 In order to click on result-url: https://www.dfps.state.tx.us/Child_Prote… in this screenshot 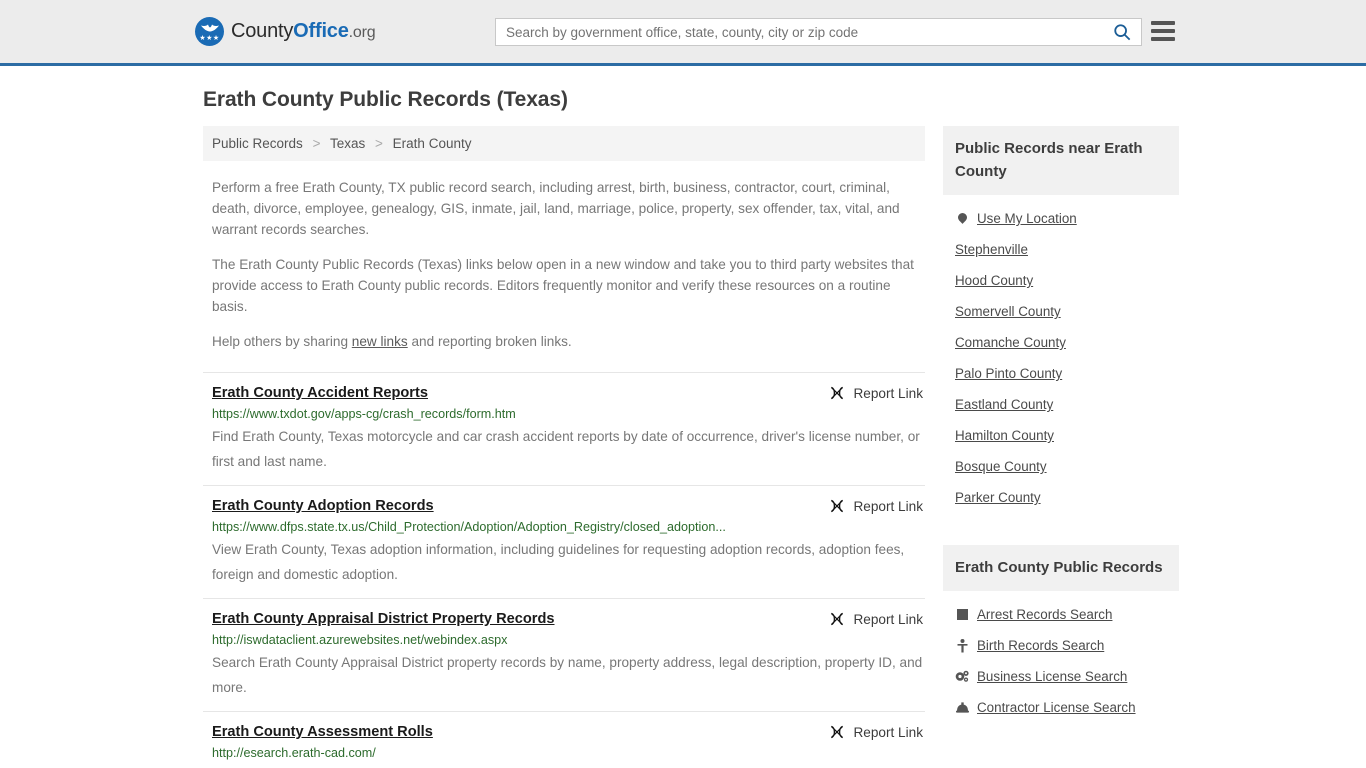, I will do `click(469, 527)`.